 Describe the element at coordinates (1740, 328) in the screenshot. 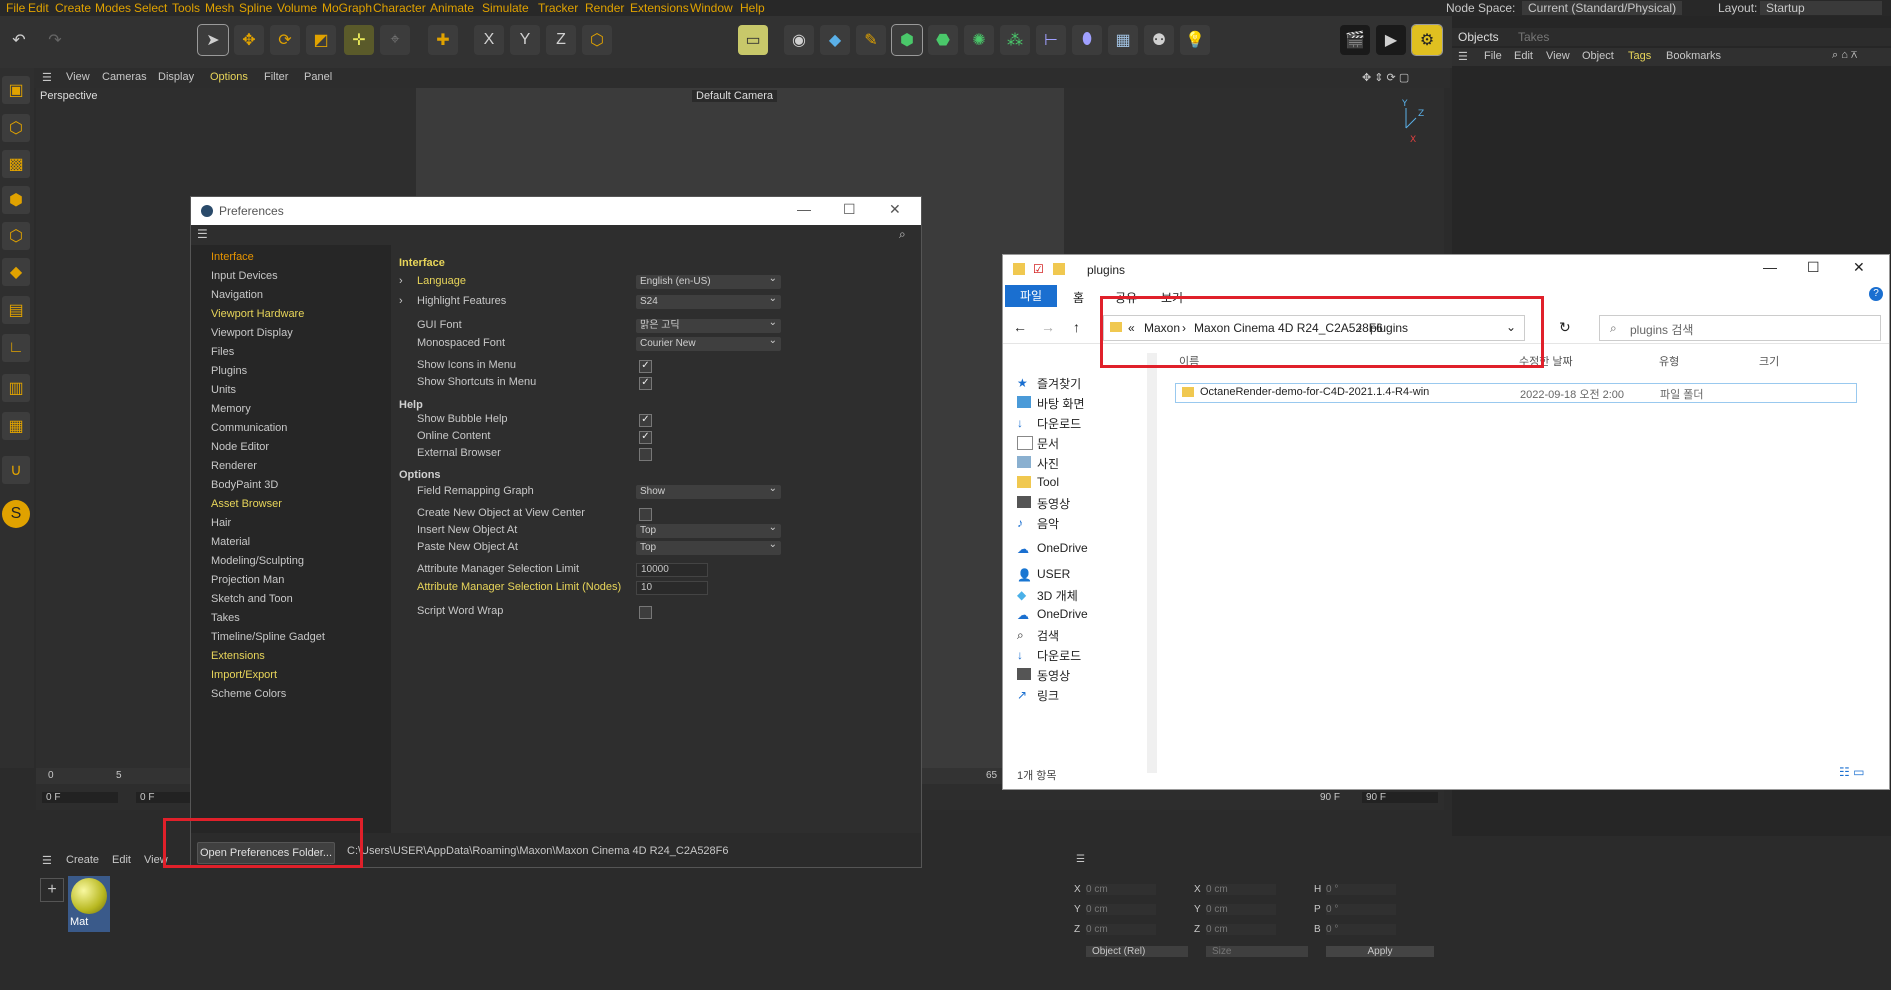

I see `search-box: ⌕ plugins 검색` at that location.